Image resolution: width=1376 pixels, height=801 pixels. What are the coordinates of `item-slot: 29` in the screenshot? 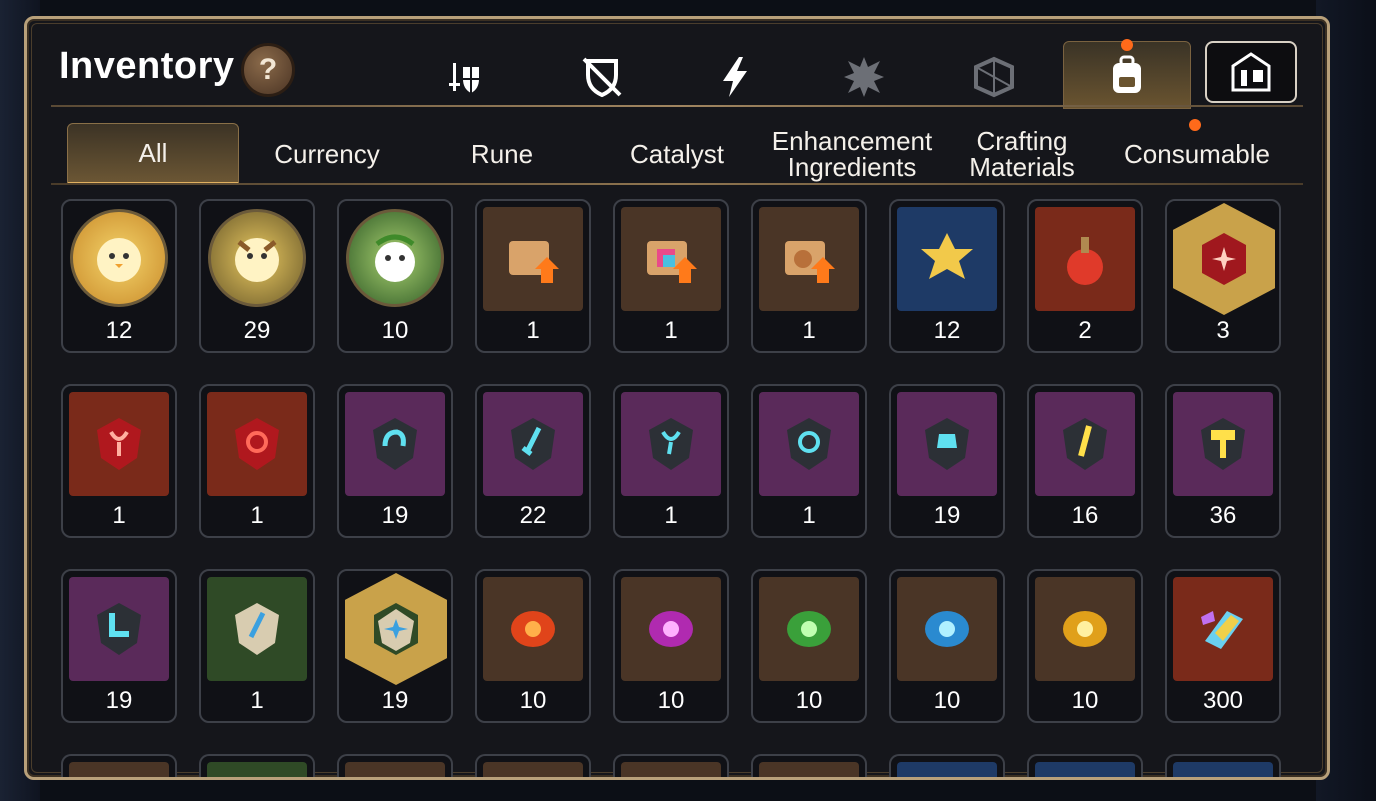 It's located at (257, 276).